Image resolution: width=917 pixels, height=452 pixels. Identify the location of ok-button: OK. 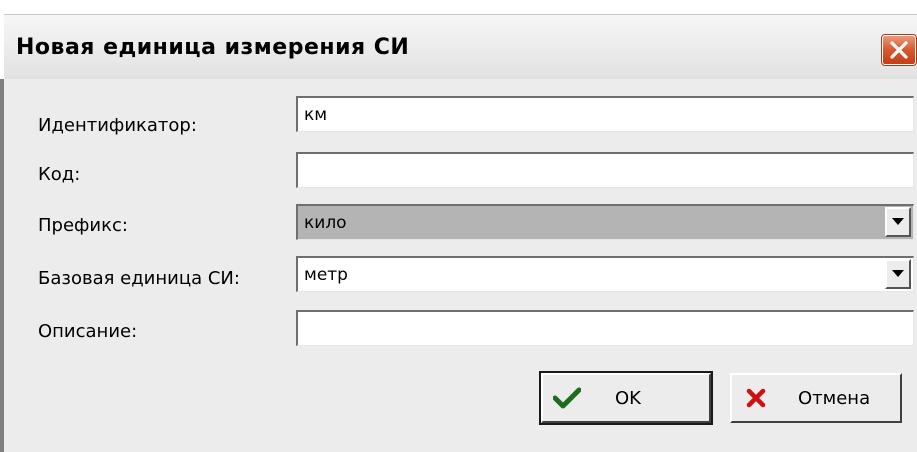
(626, 398).